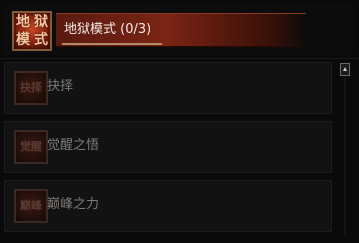  I want to click on scroll-track, so click(345, 157).